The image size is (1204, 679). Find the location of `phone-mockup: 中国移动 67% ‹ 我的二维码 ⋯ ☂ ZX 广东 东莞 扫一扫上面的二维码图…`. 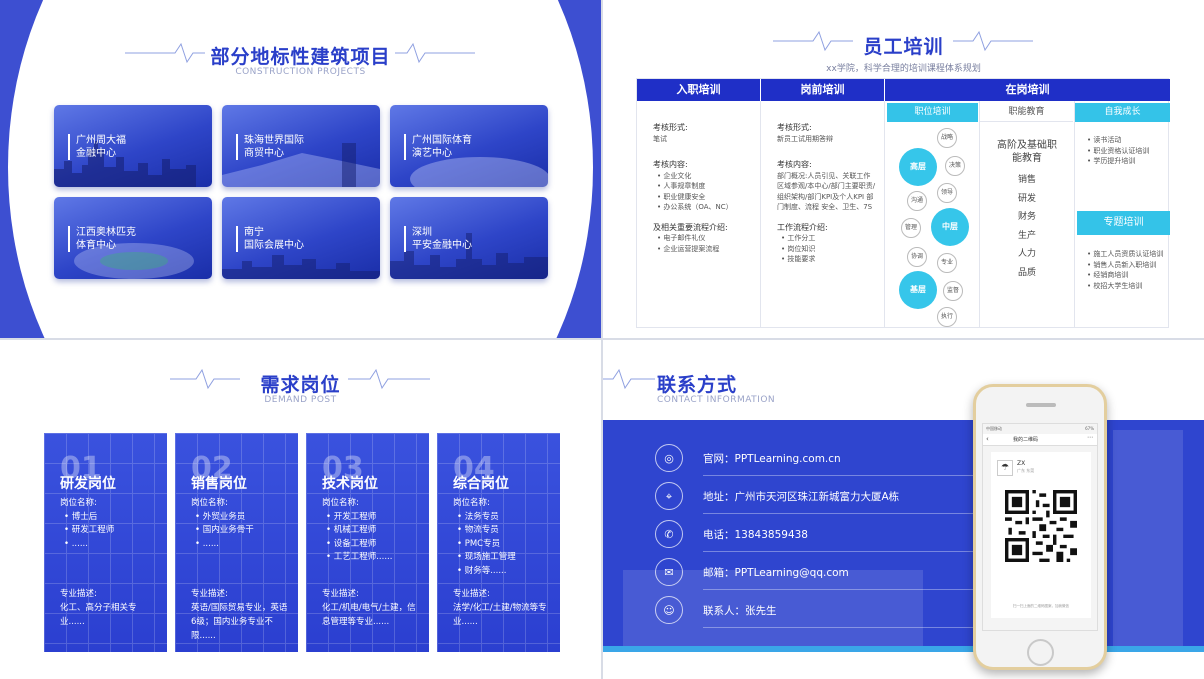

phone-mockup: 中国移动 67% ‹ 我的二维码 ⋯ ☂ ZX 广东 东莞 扫一扫上面的二维码图… is located at coordinates (1040, 527).